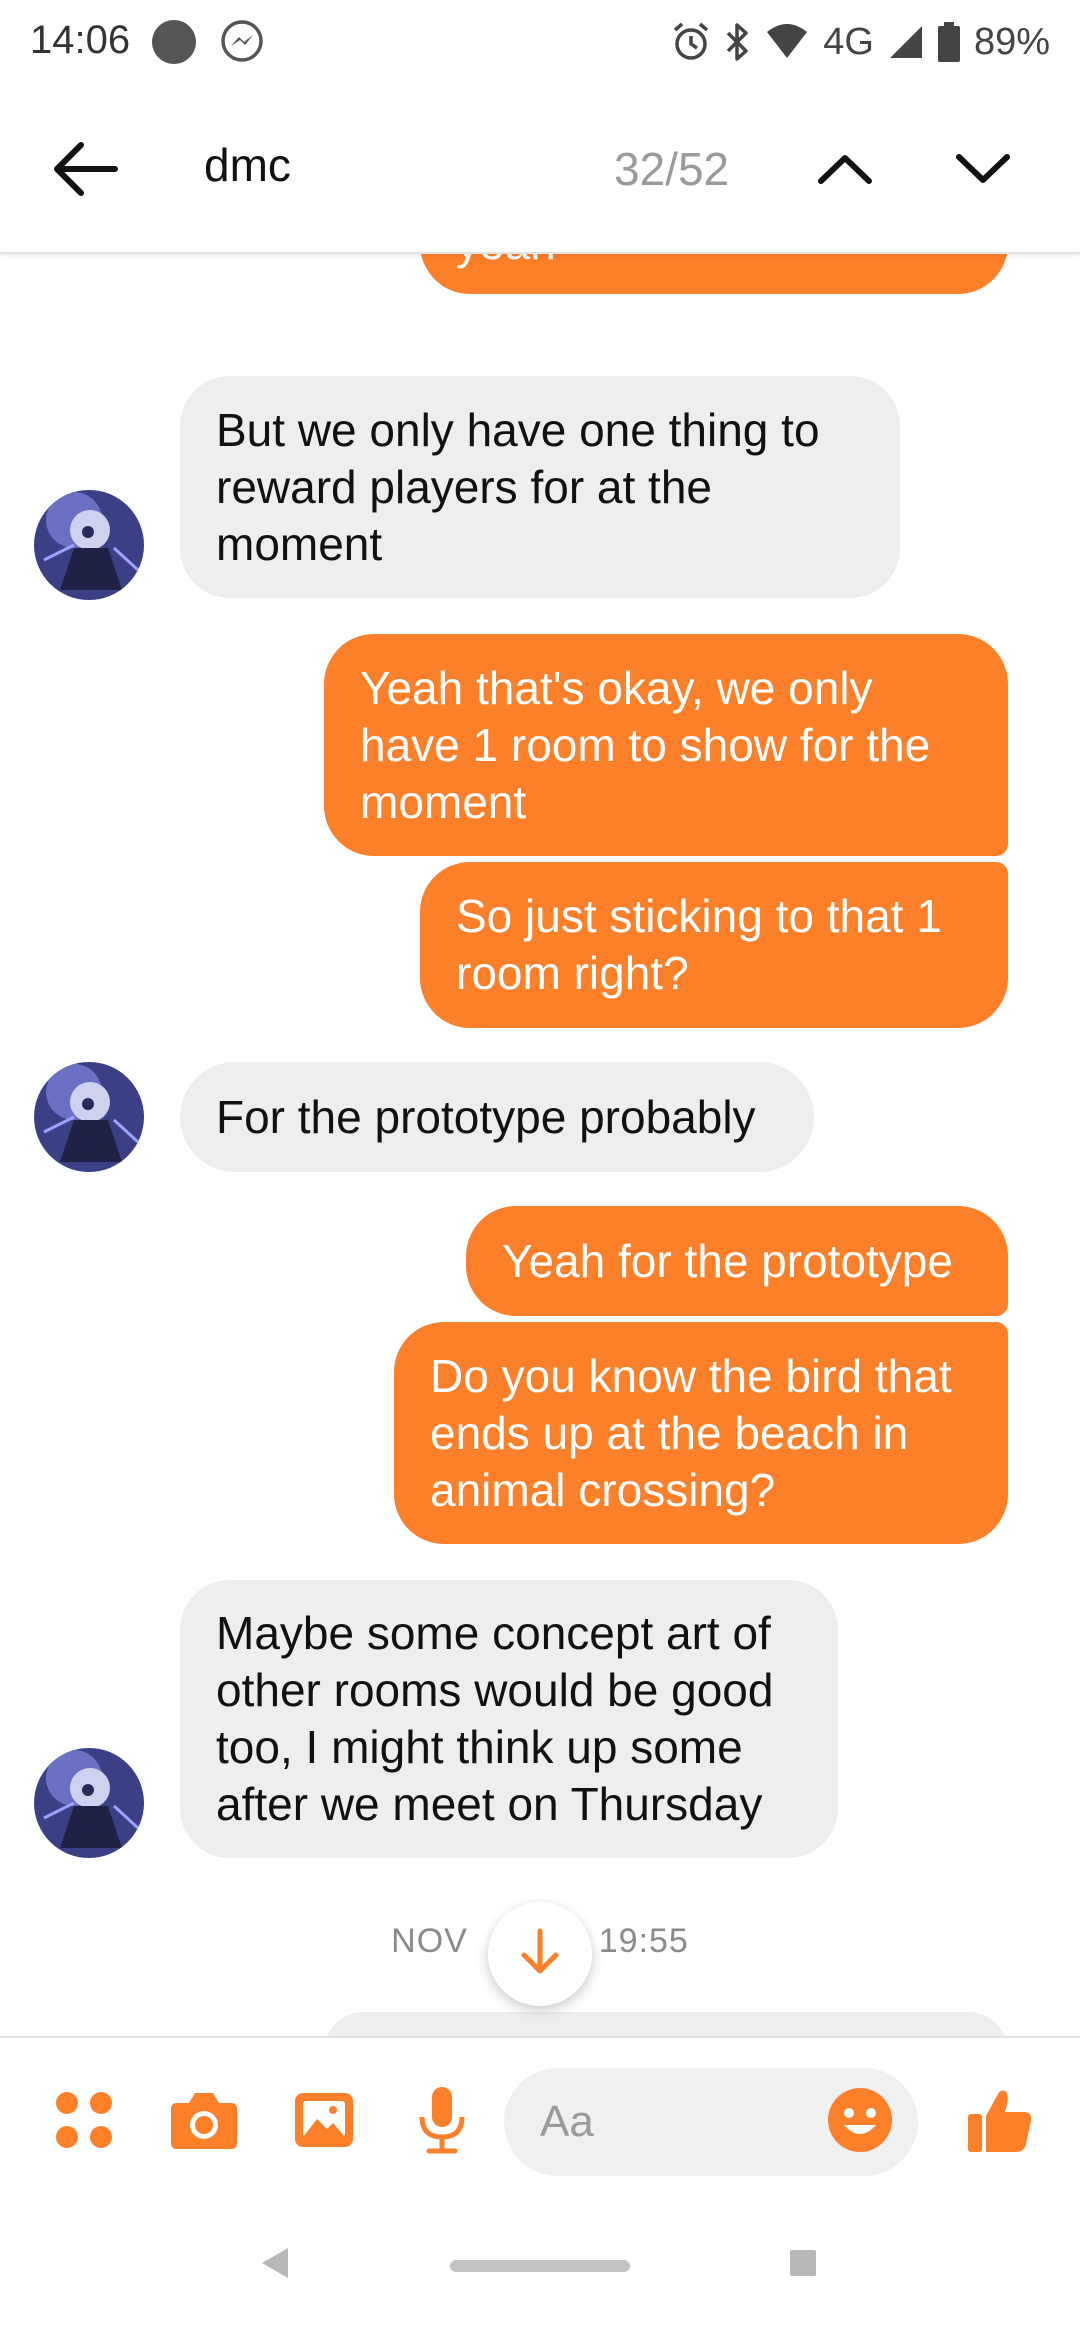  I want to click on message-text: yeah, so click(506, 263).